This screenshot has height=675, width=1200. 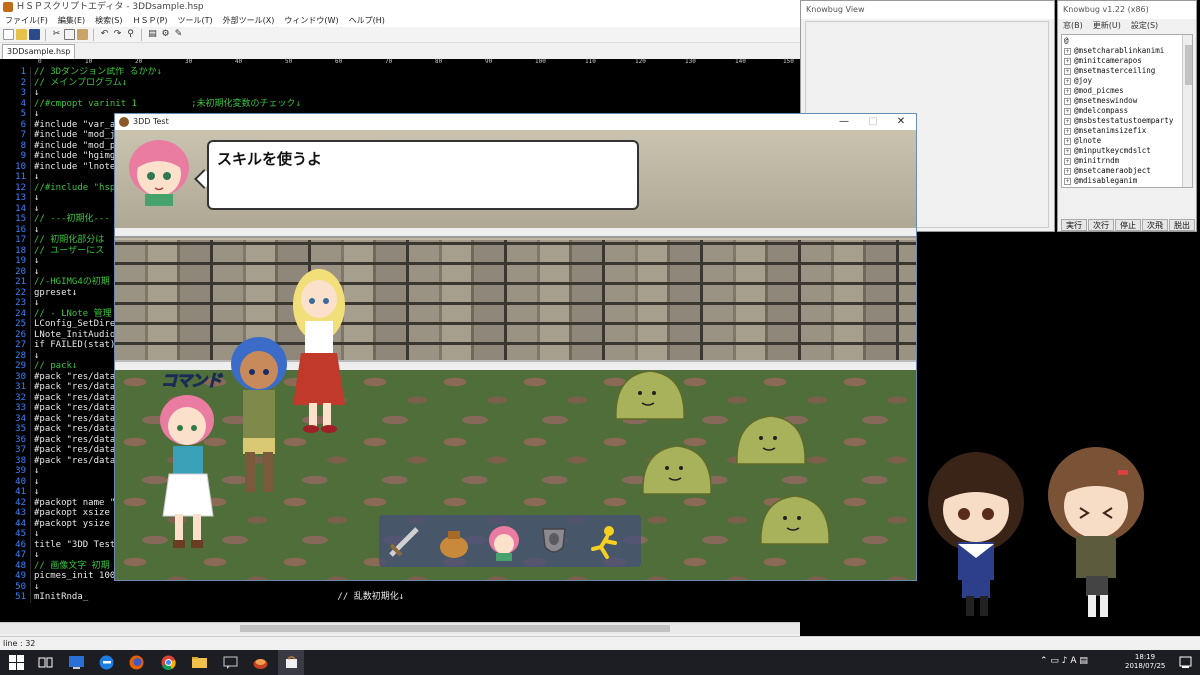 I want to click on game-taskbar-icon, so click(x=291, y=662).